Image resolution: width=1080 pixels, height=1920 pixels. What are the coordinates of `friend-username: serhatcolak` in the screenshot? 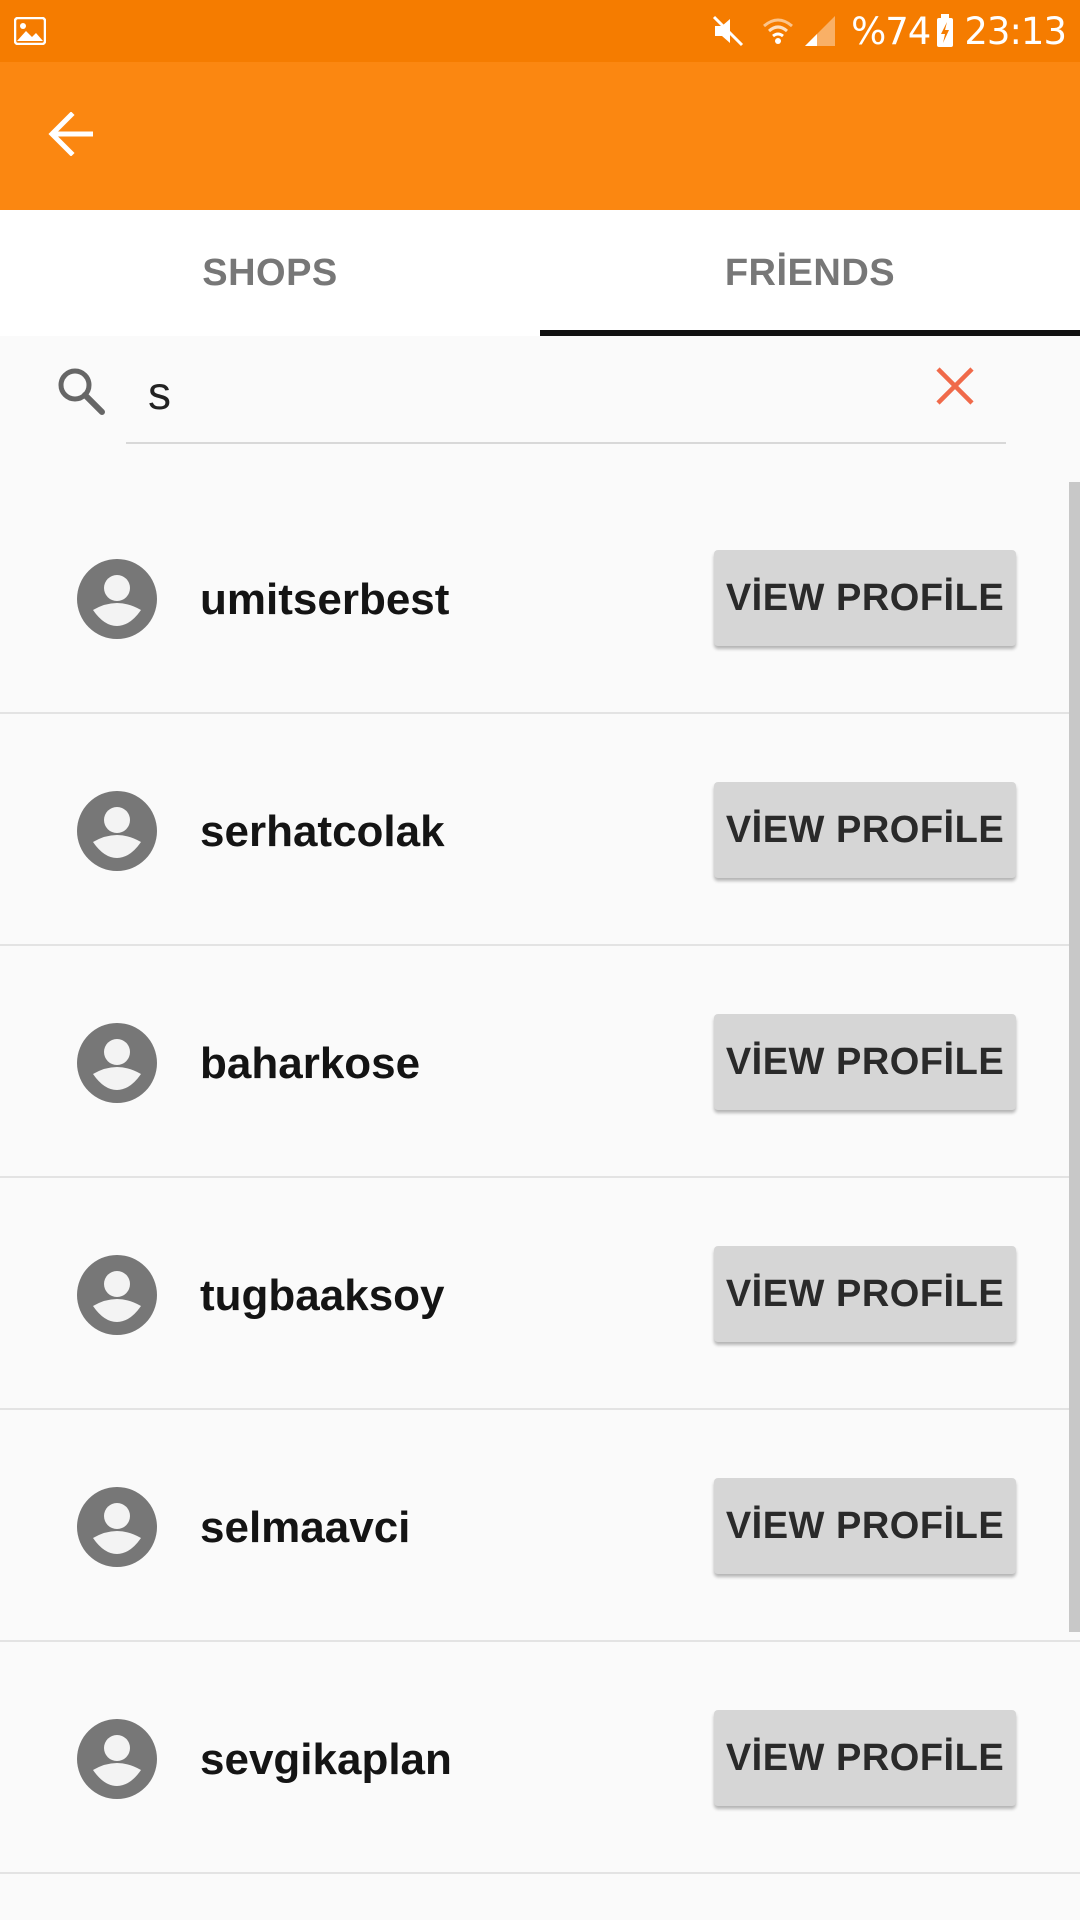 It's located at (322, 831).